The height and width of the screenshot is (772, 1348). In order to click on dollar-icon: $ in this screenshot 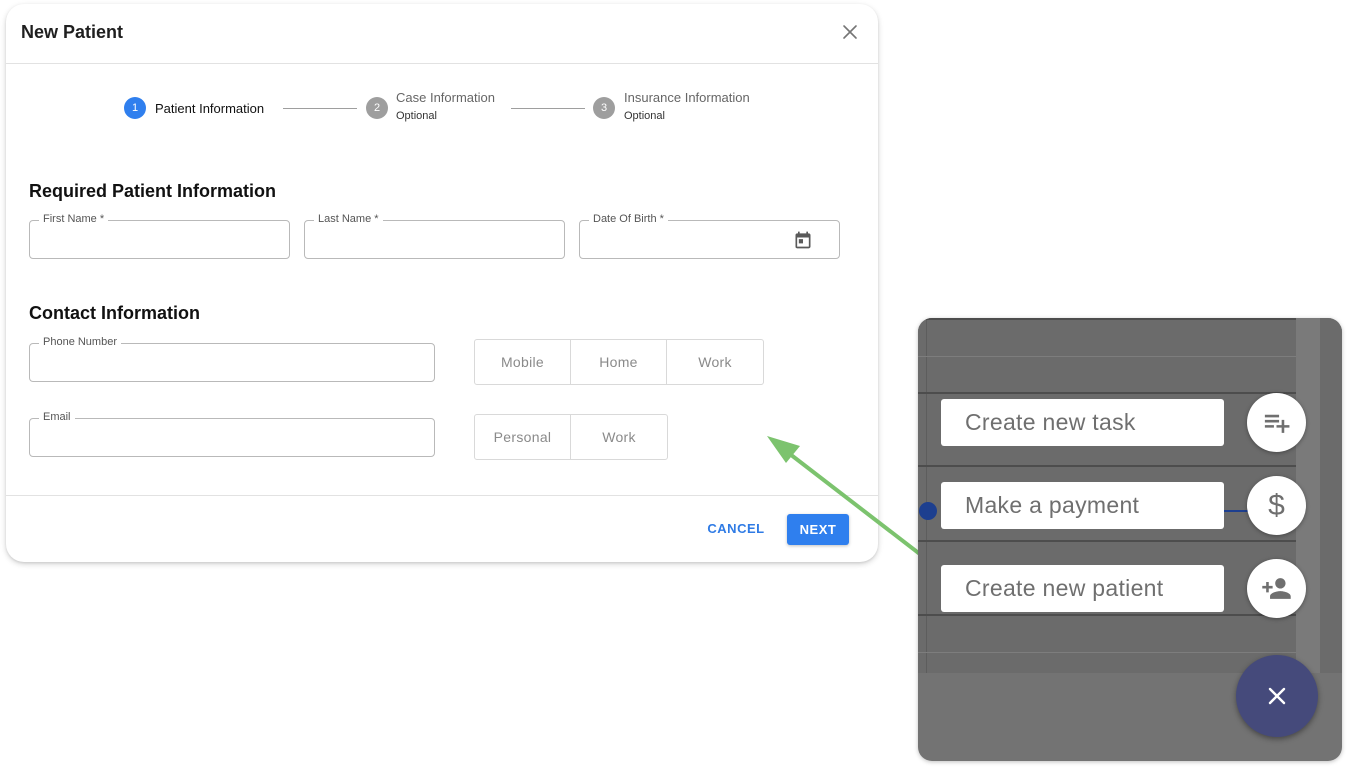, I will do `click(1276, 505)`.